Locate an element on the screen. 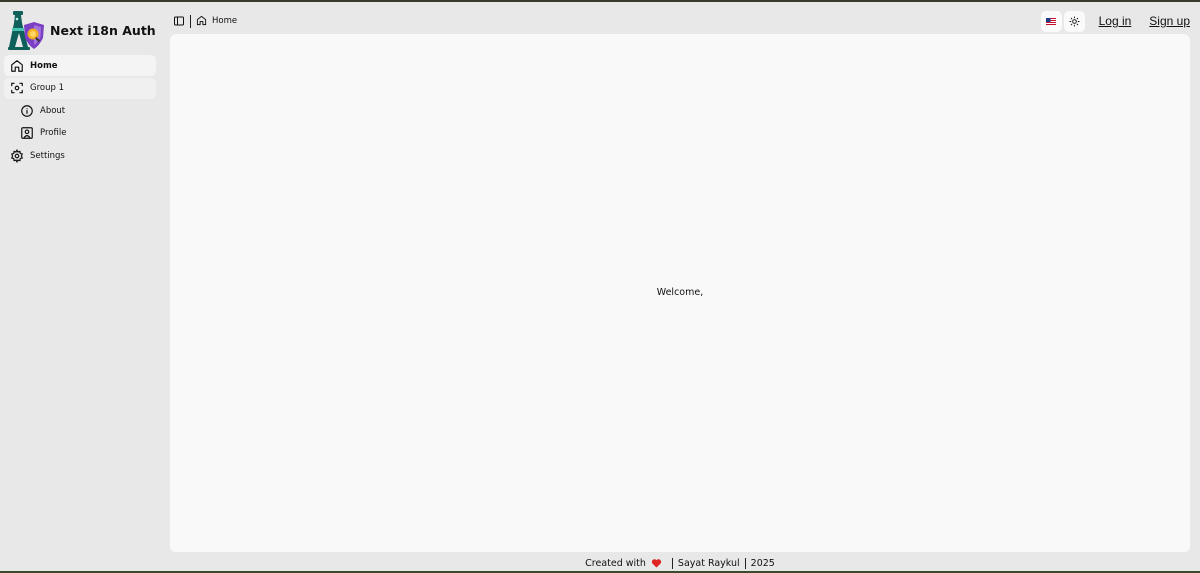 This screenshot has width=1200, height=573. signup-link: Sign up is located at coordinates (1169, 21).